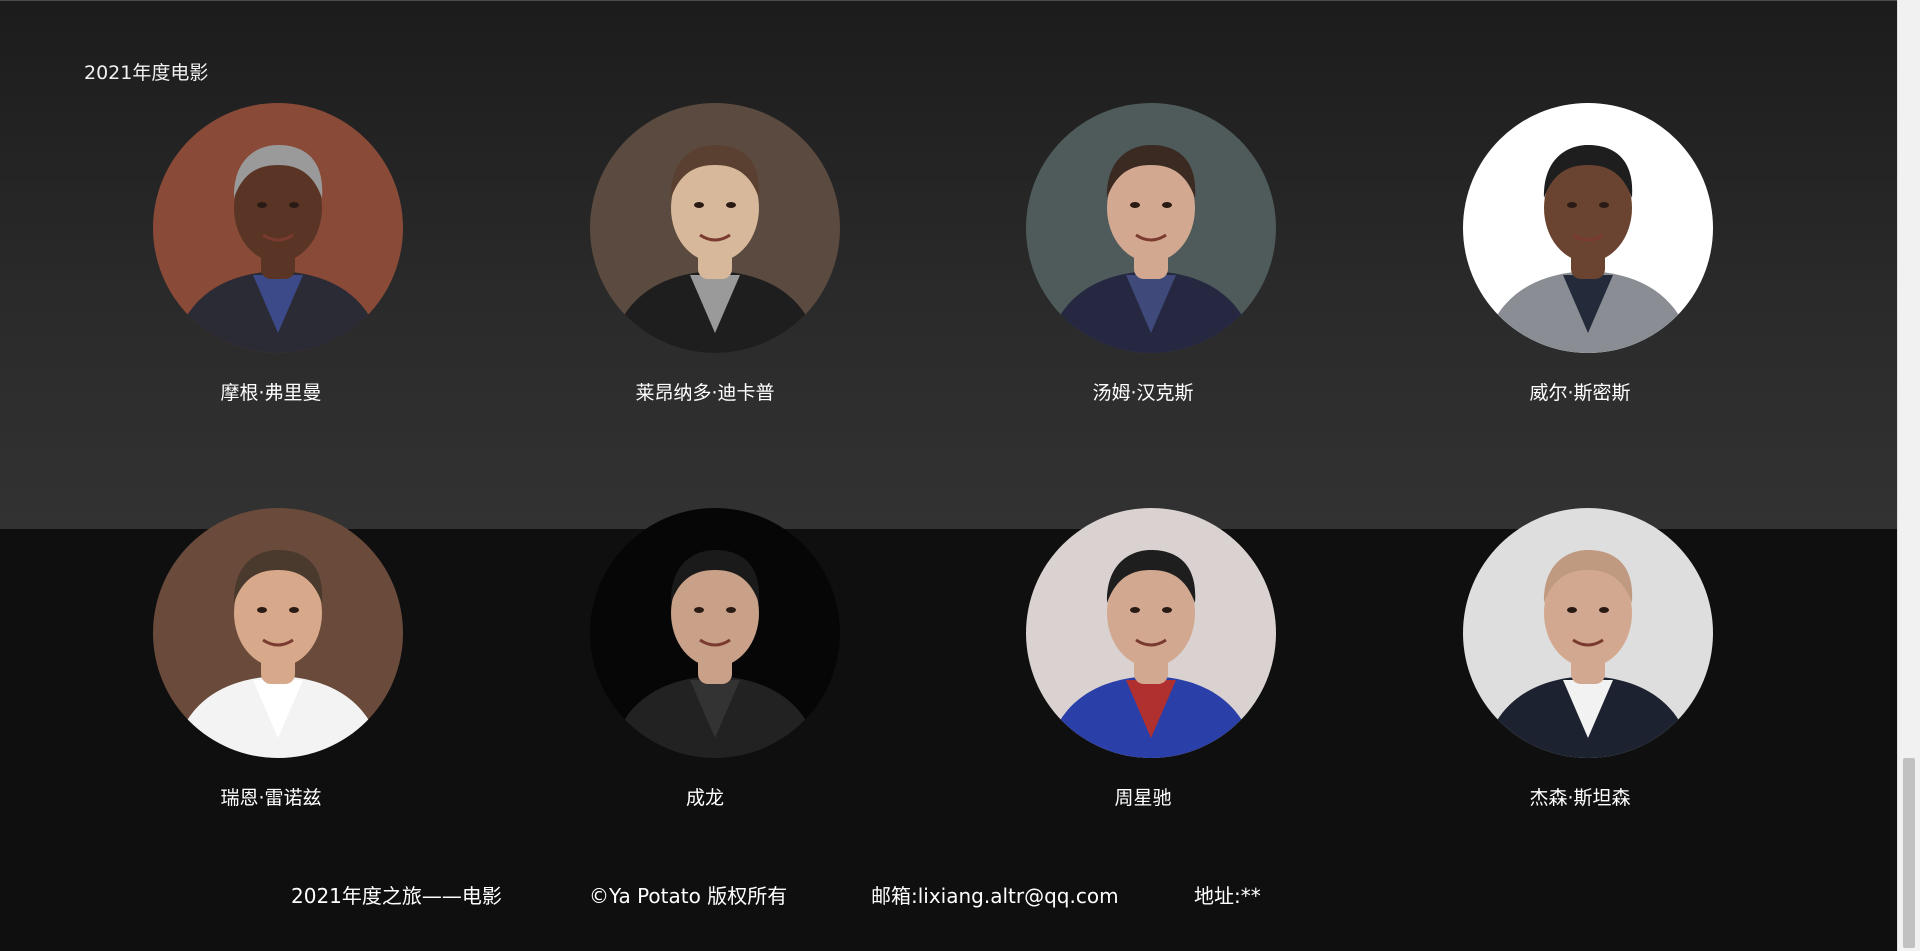  Describe the element at coordinates (1908, 475) in the screenshot. I see `vertical-scrollbar` at that location.